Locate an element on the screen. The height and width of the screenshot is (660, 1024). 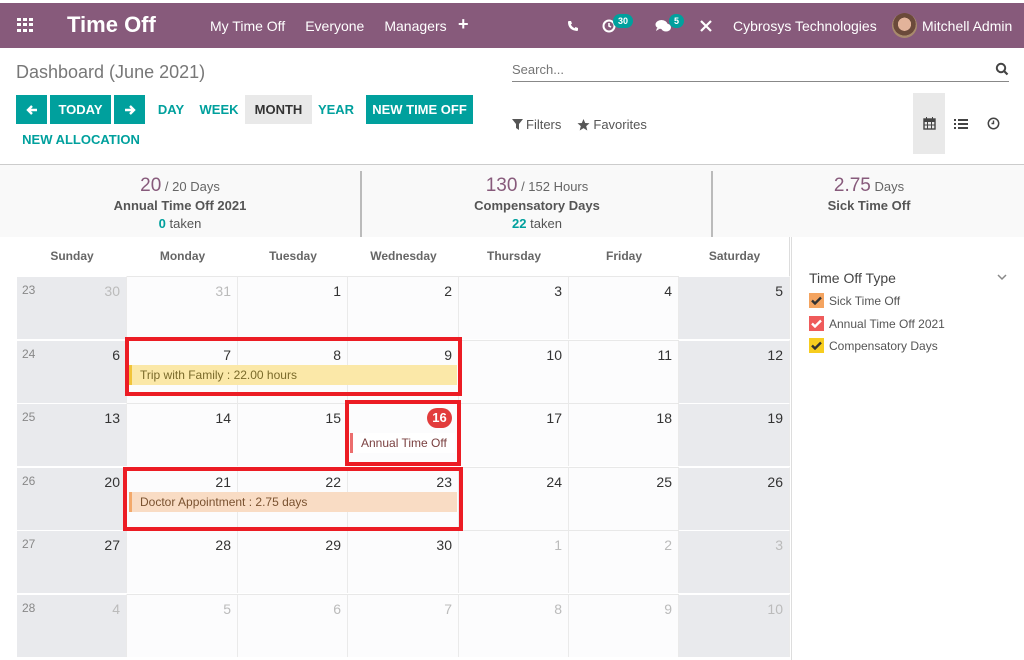
filter-compensatory-days: Compensatory Days is located at coordinates (873, 345).